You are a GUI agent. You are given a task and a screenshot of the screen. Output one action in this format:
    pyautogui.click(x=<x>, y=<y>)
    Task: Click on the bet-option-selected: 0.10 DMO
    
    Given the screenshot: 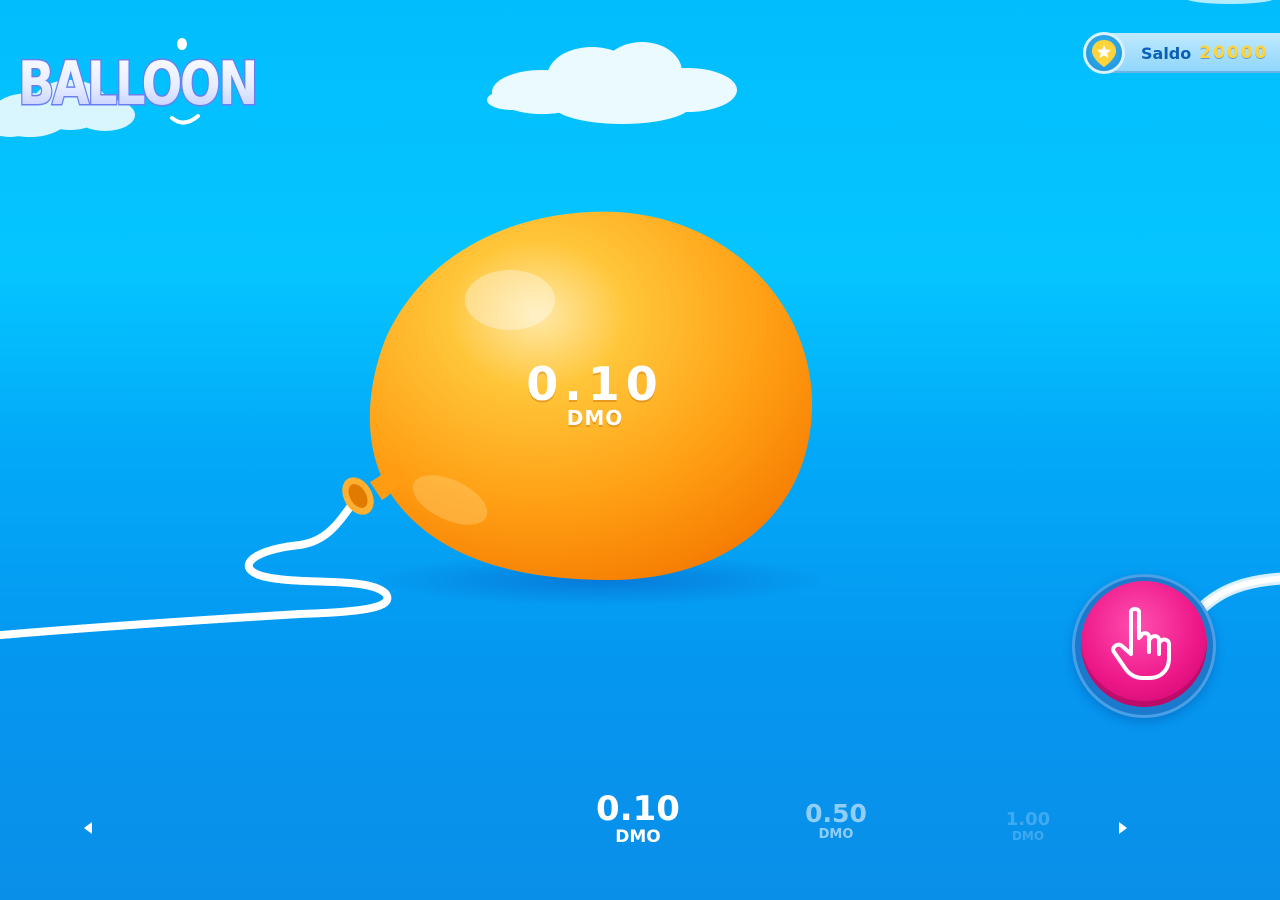 What is the action you would take?
    pyautogui.click(x=638, y=818)
    